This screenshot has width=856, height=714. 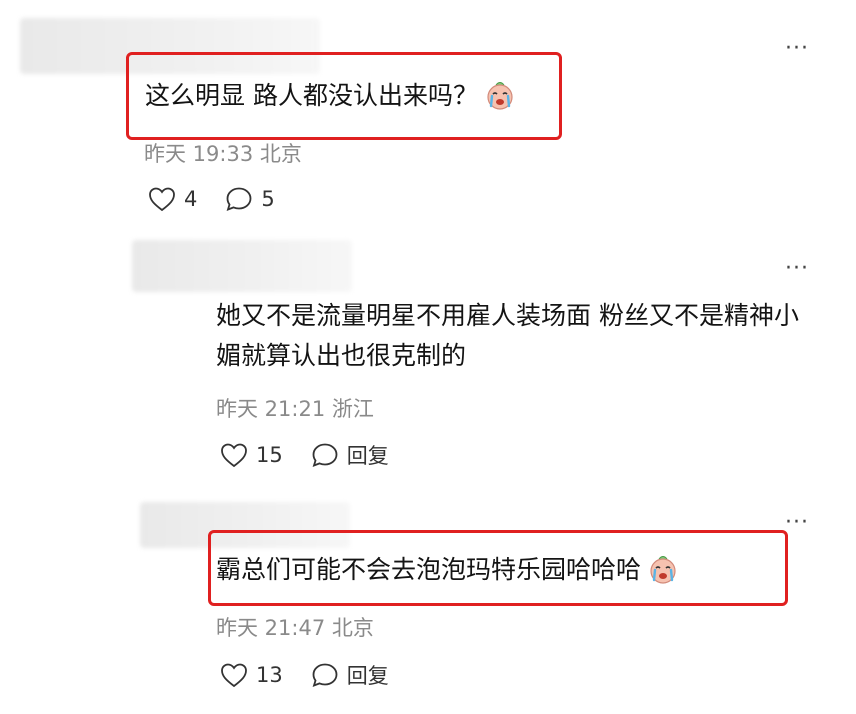 I want to click on comment-actions: 15 回复, so click(x=318, y=455).